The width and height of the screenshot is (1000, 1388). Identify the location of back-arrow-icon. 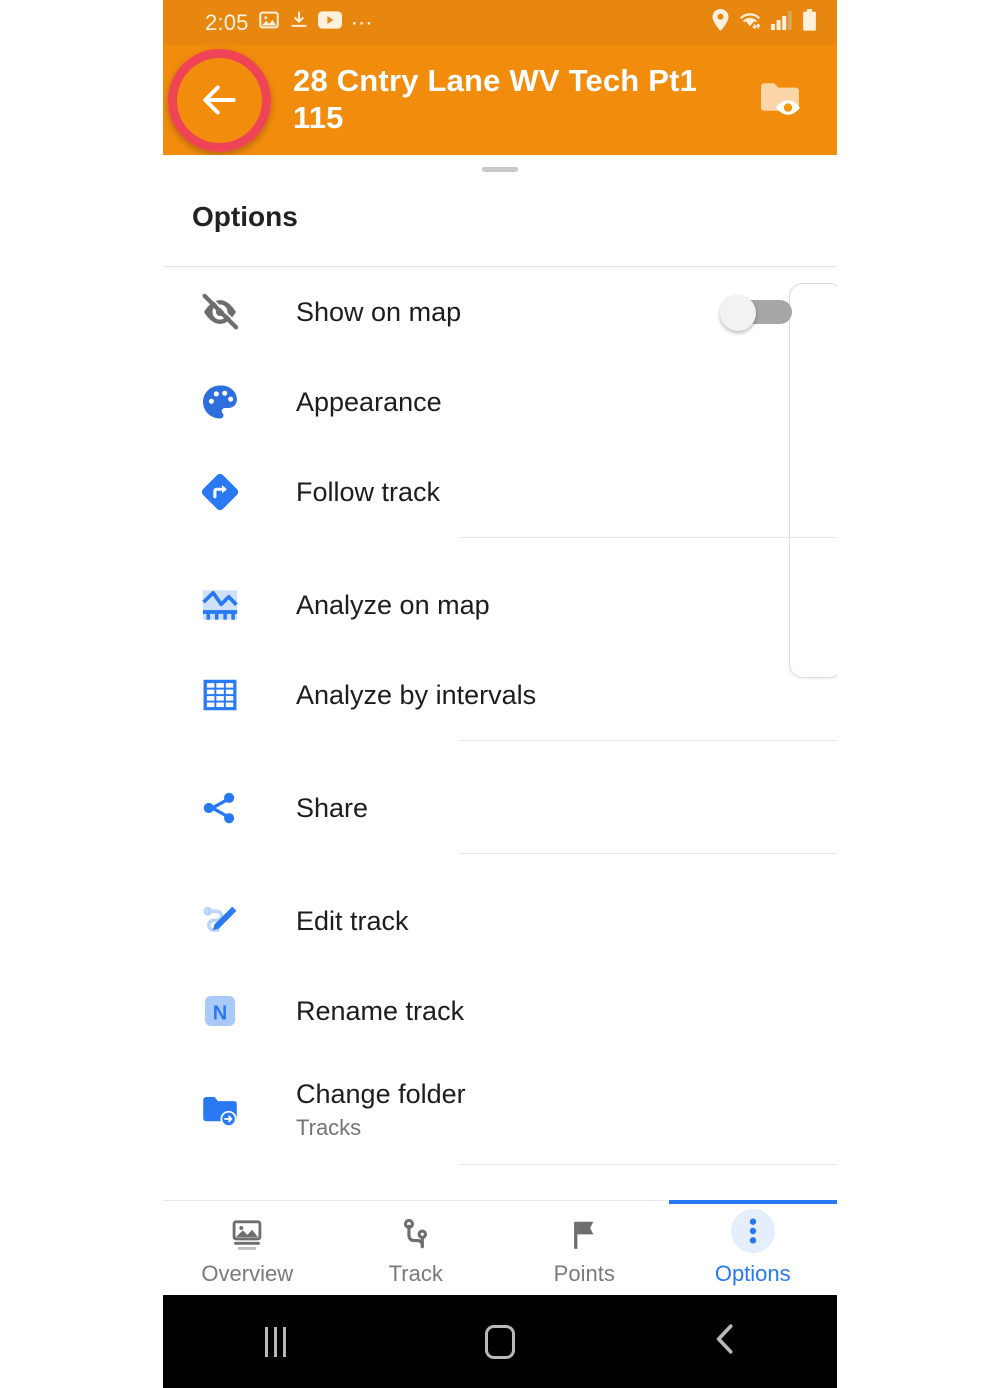
(219, 100).